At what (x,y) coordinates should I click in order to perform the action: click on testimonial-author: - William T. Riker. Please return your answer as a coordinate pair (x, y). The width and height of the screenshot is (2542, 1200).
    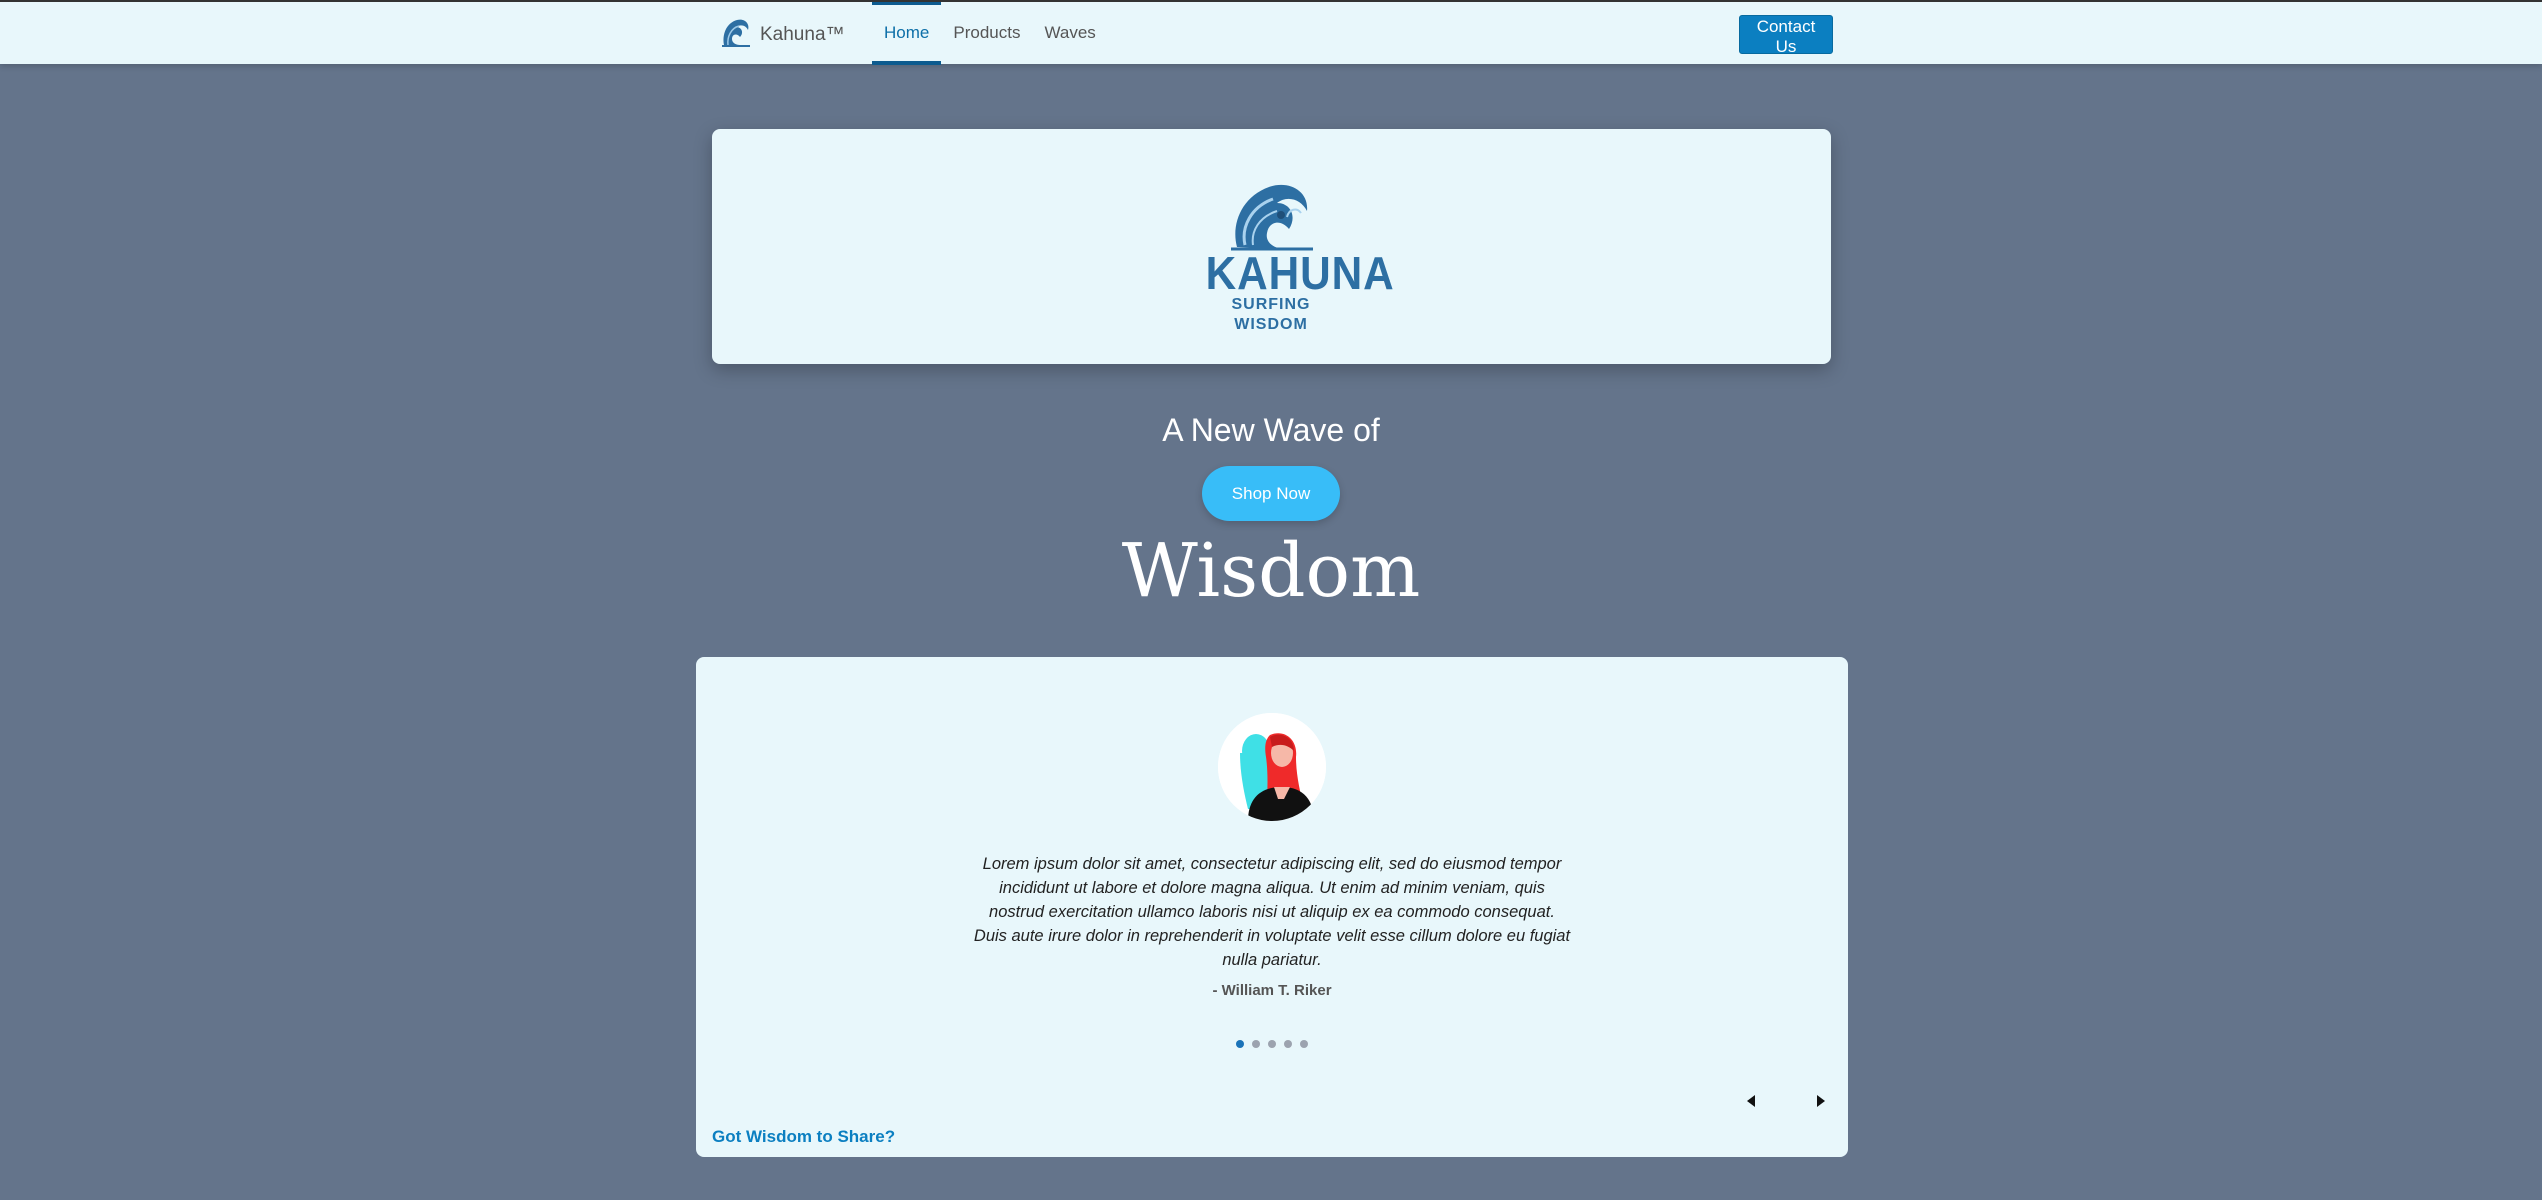
    Looking at the image, I should click on (1272, 990).